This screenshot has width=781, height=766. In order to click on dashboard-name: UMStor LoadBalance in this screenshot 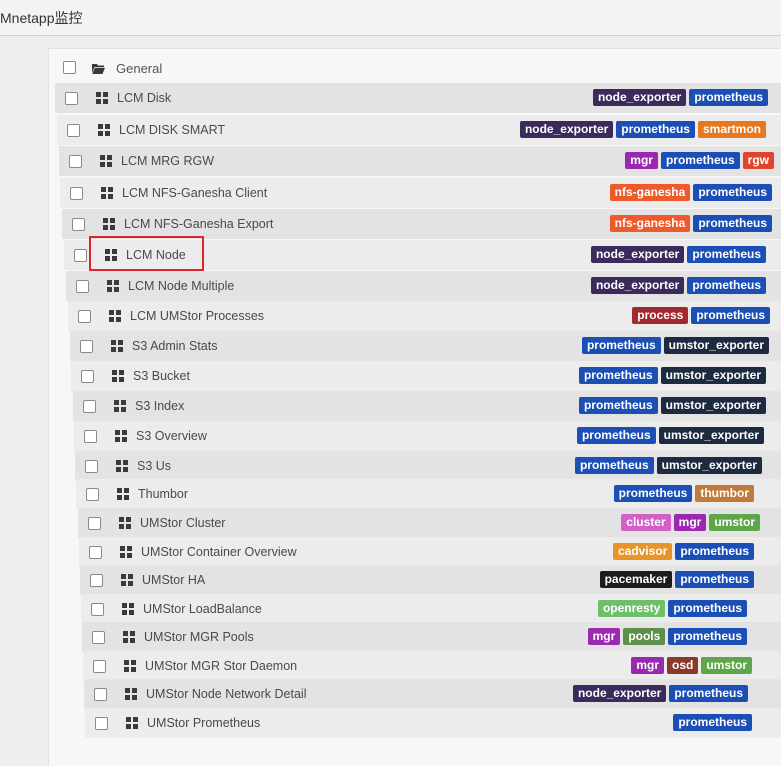, I will do `click(202, 609)`.